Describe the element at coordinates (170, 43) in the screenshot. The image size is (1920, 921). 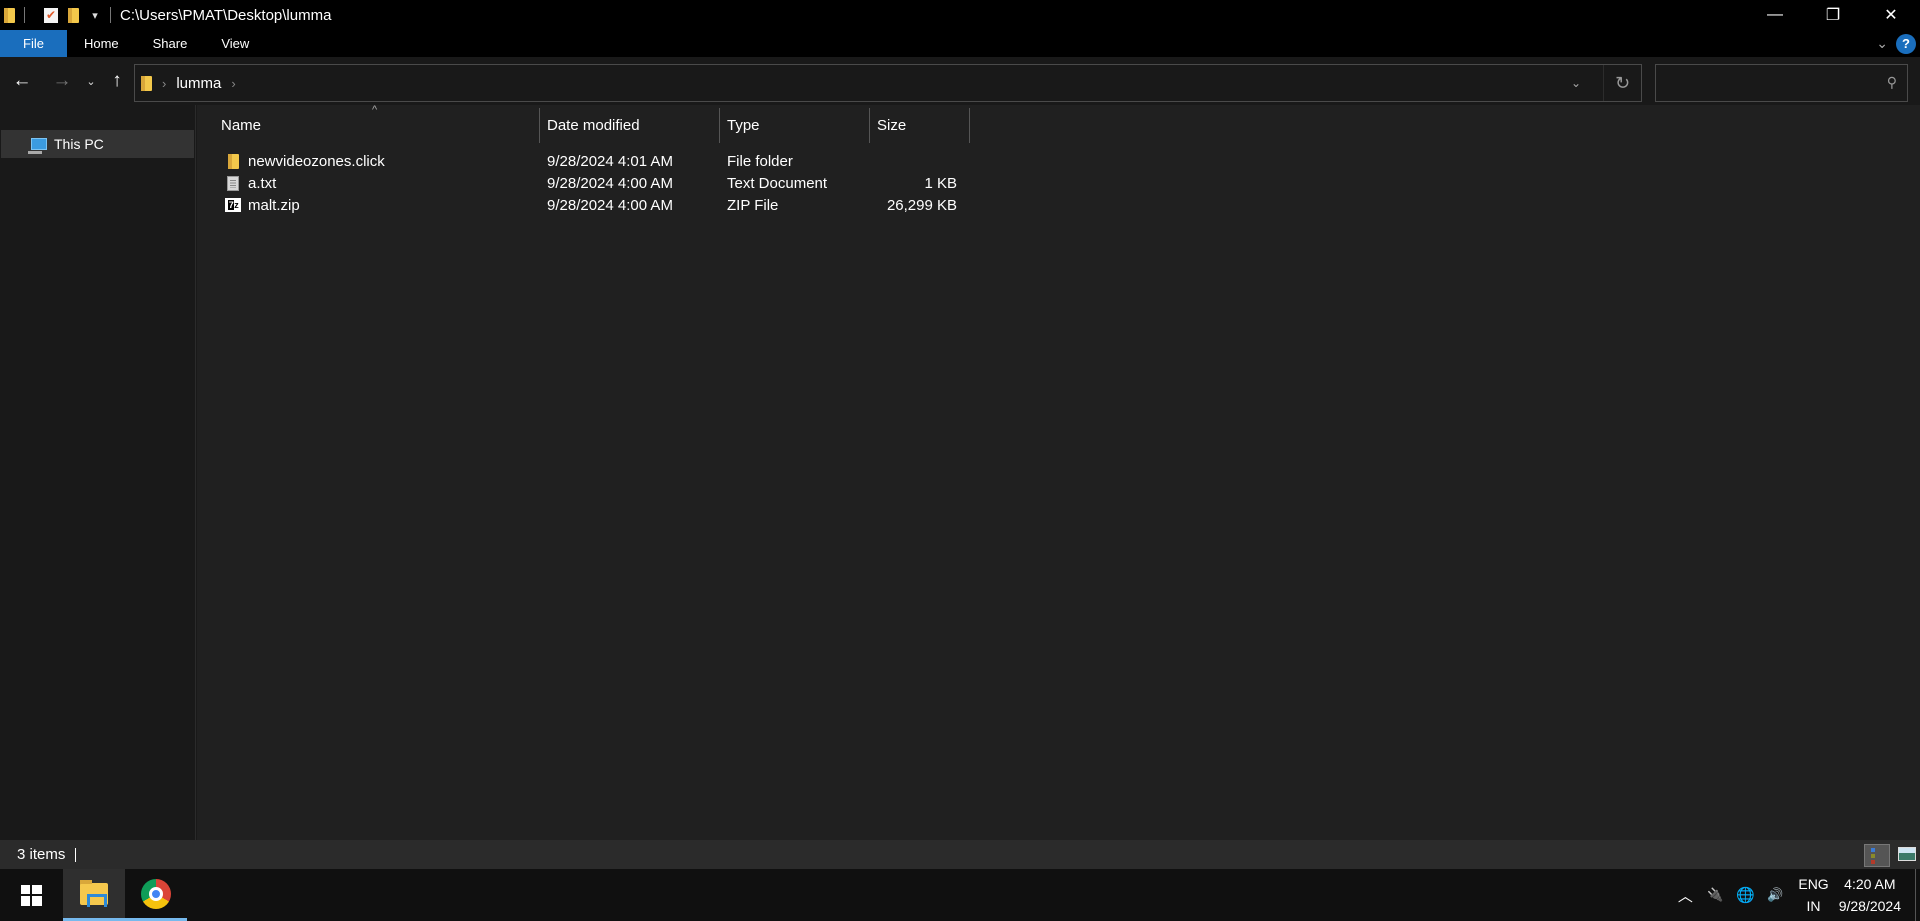
I see `tab-share: Share` at that location.